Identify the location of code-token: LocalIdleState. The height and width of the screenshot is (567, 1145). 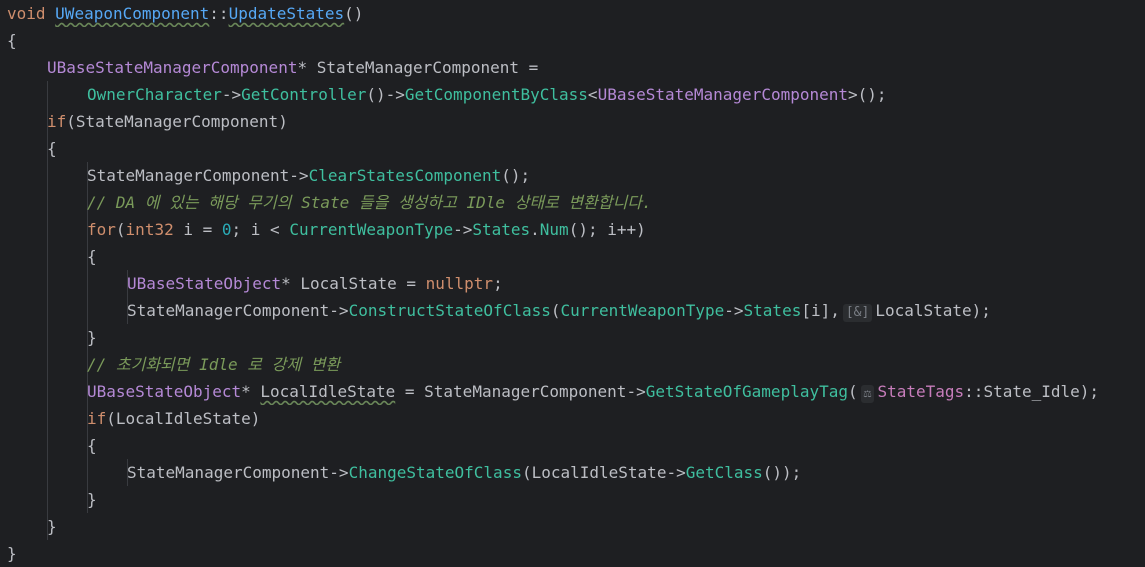
(328, 391).